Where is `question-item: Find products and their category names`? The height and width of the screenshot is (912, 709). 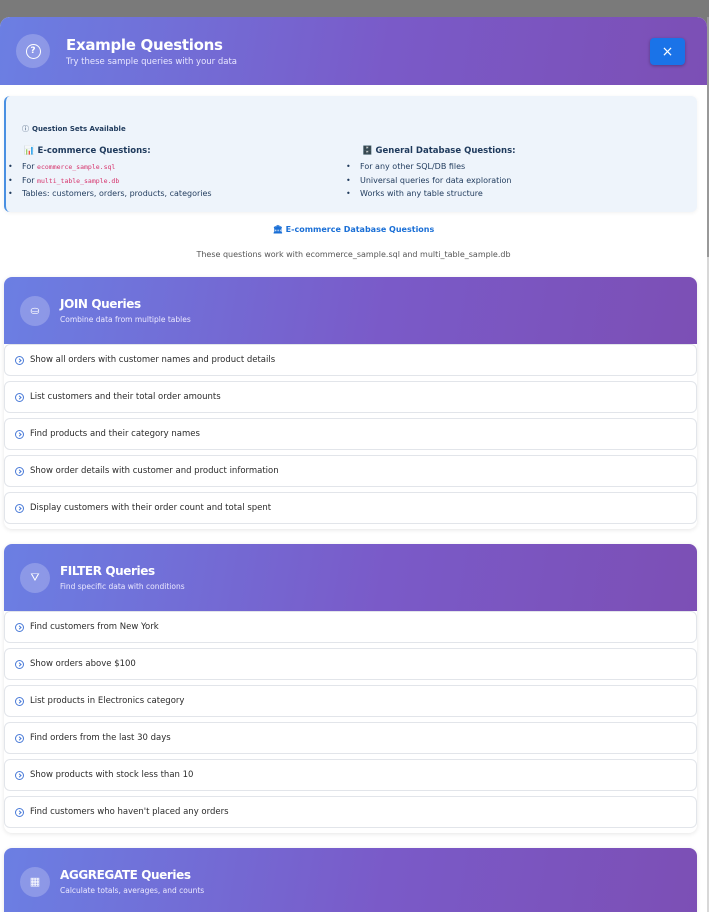
question-item: Find products and their category names is located at coordinates (350, 434).